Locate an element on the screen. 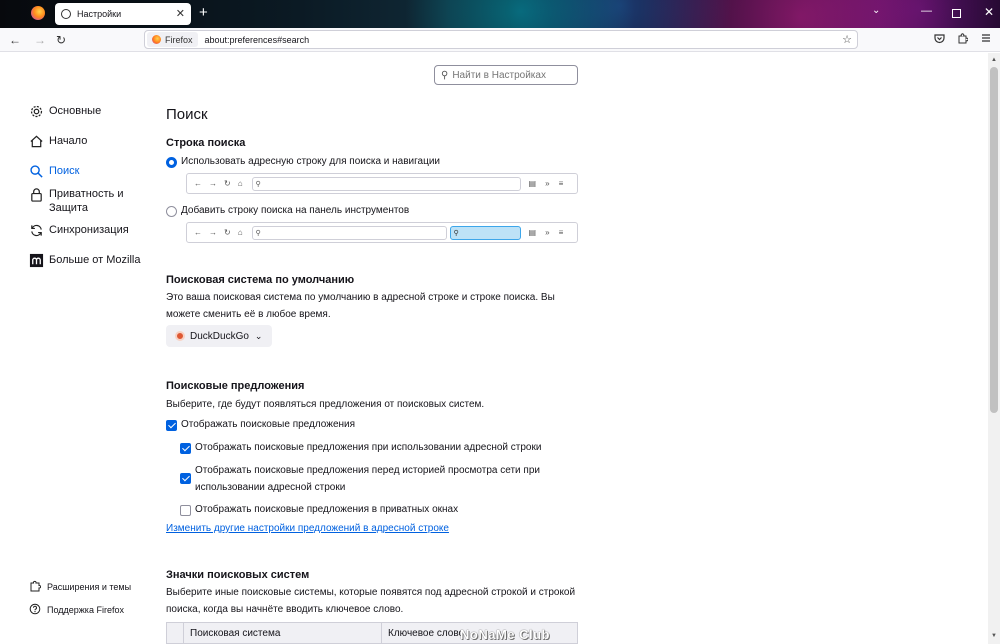 Image resolution: width=1000 pixels, height=644 pixels. duckduckgo-icon is located at coordinates (180, 336).